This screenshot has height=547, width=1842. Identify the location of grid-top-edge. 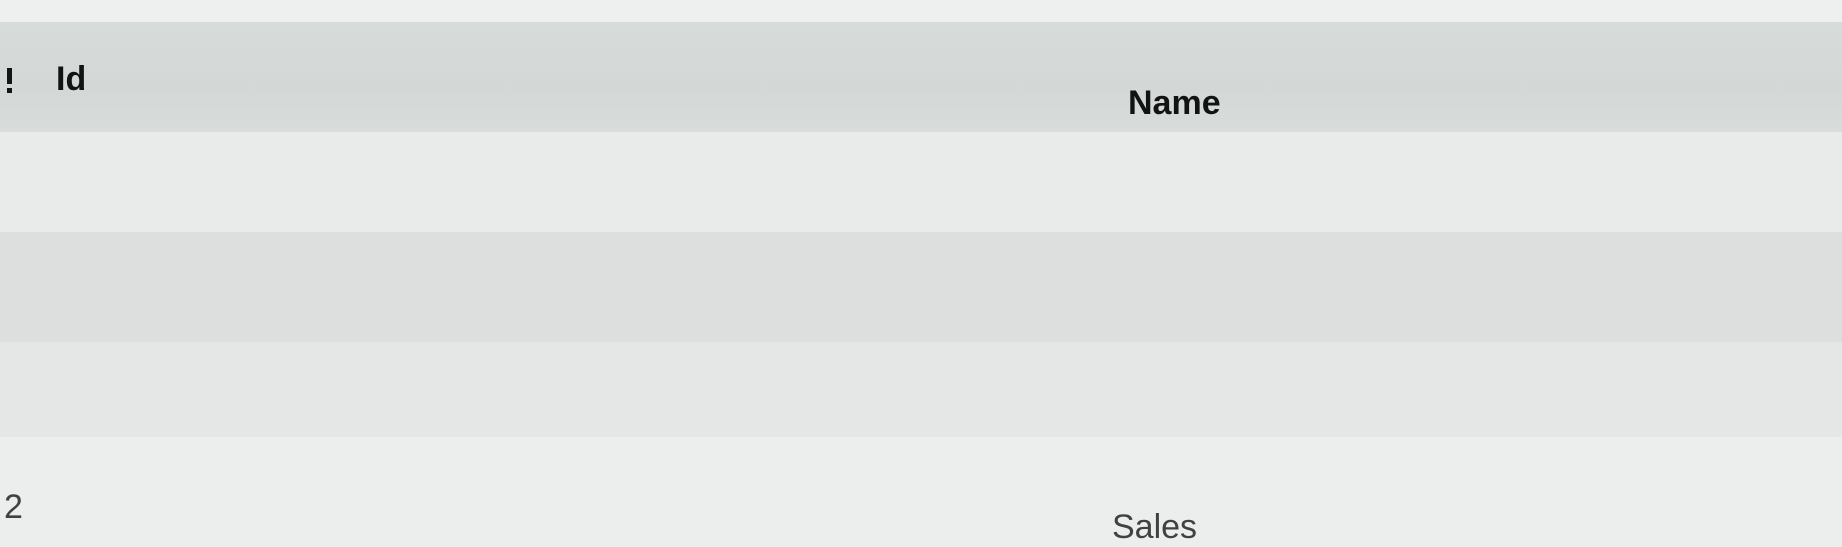
(921, 11).